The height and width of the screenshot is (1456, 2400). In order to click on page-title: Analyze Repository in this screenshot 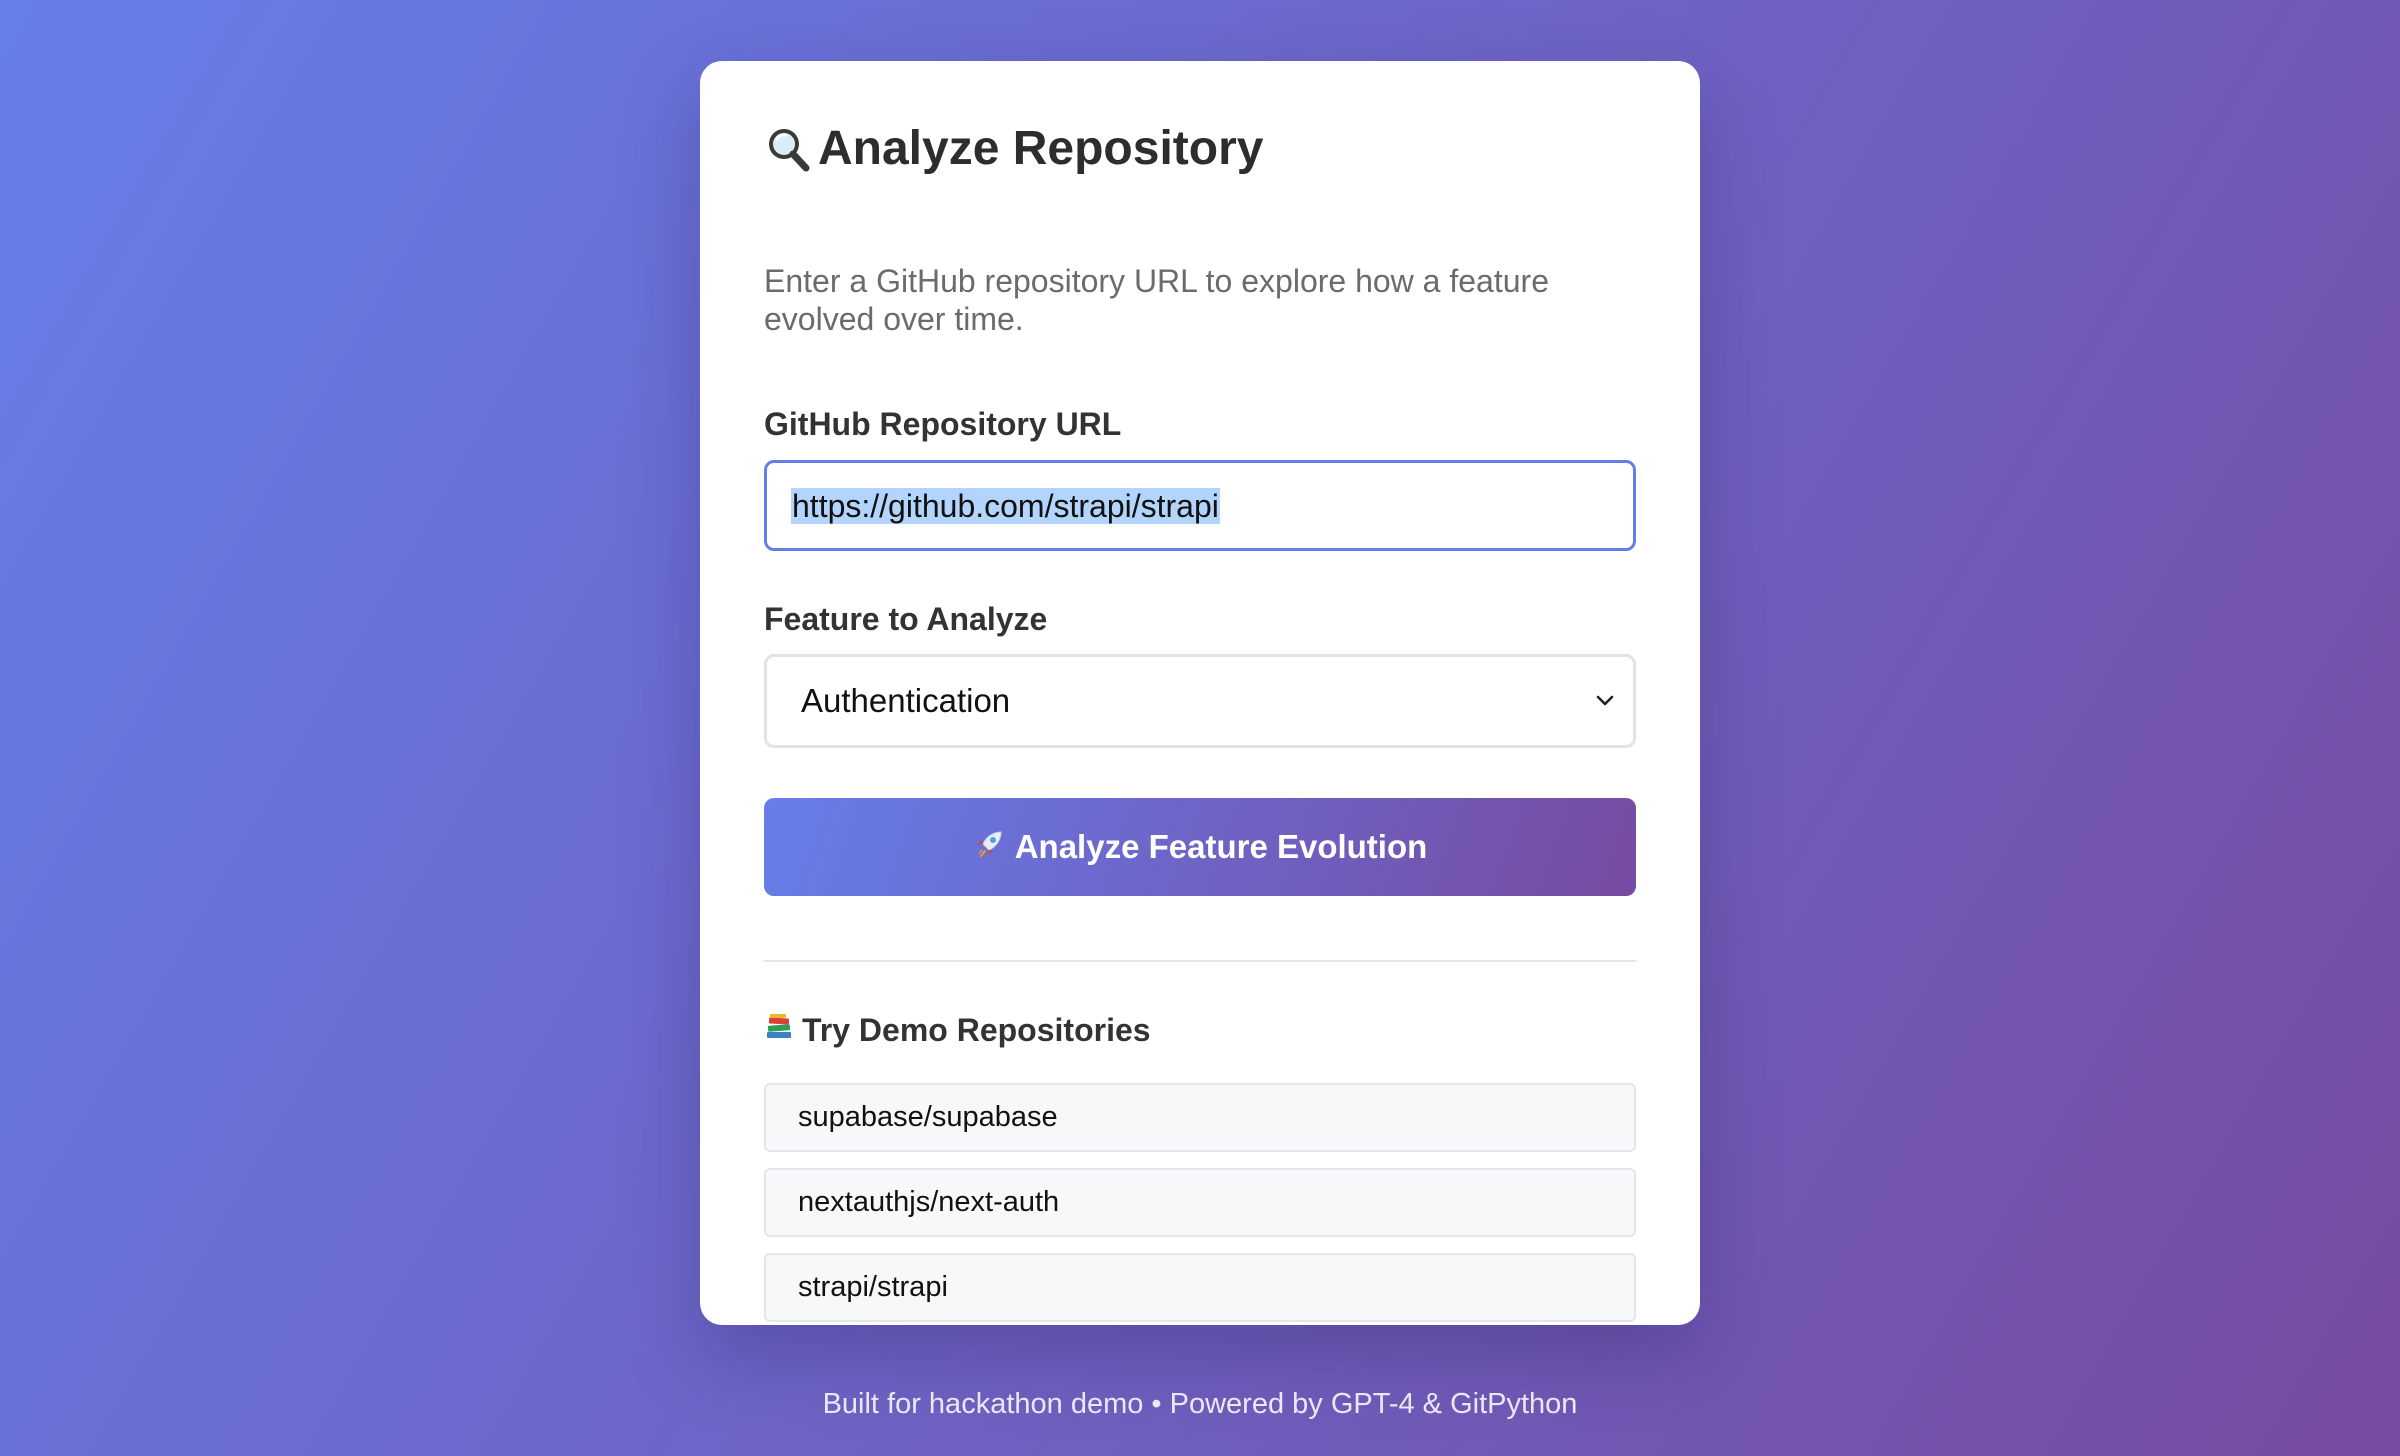, I will do `click(1013, 149)`.